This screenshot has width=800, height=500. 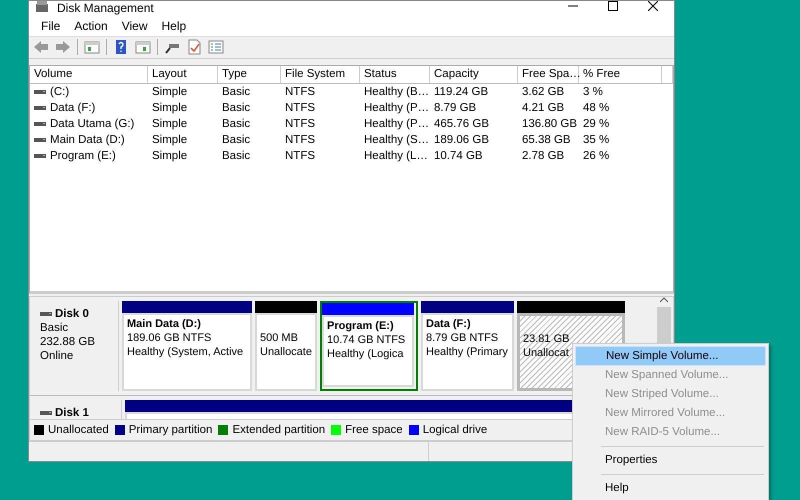 What do you see at coordinates (279, 430) in the screenshot?
I see `legend-label: Extended partition` at bounding box center [279, 430].